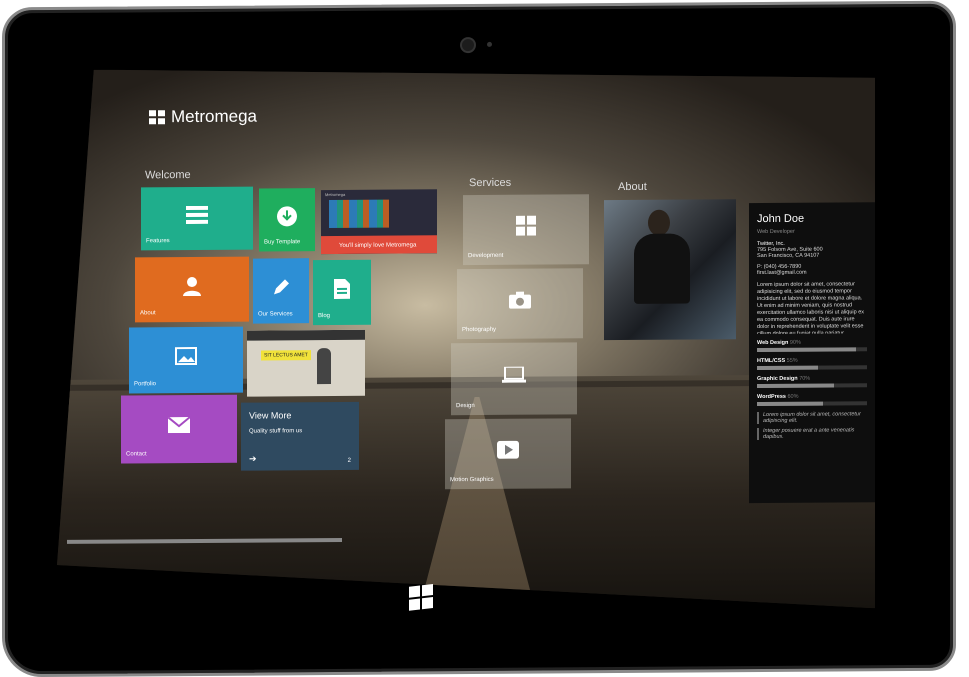 The width and height of the screenshot is (969, 677). I want to click on mail-icon, so click(179, 425).